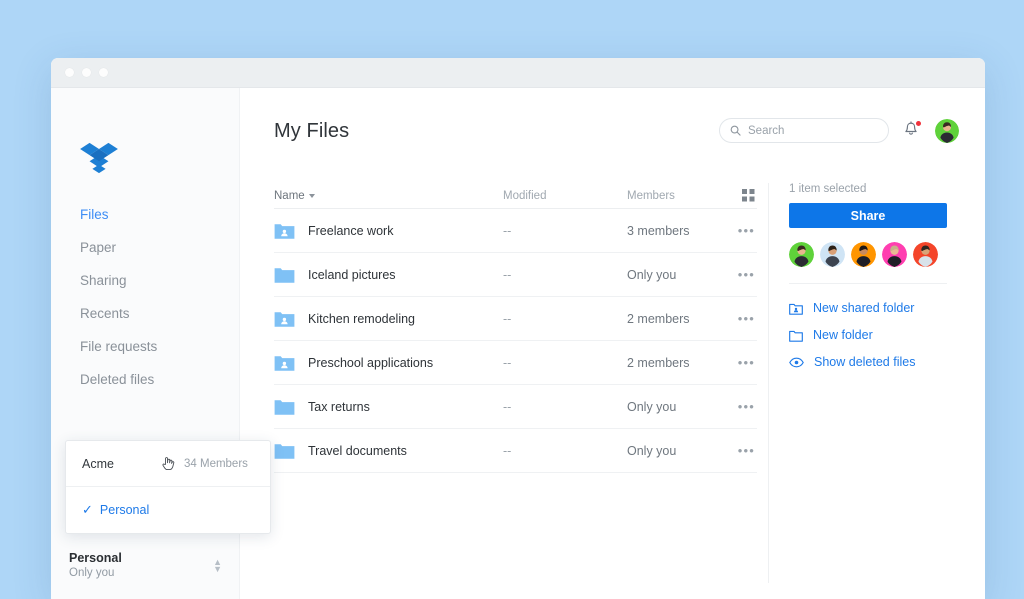 The height and width of the screenshot is (599, 1024). What do you see at coordinates (86, 72) in the screenshot?
I see `window-minimize-dot` at bounding box center [86, 72].